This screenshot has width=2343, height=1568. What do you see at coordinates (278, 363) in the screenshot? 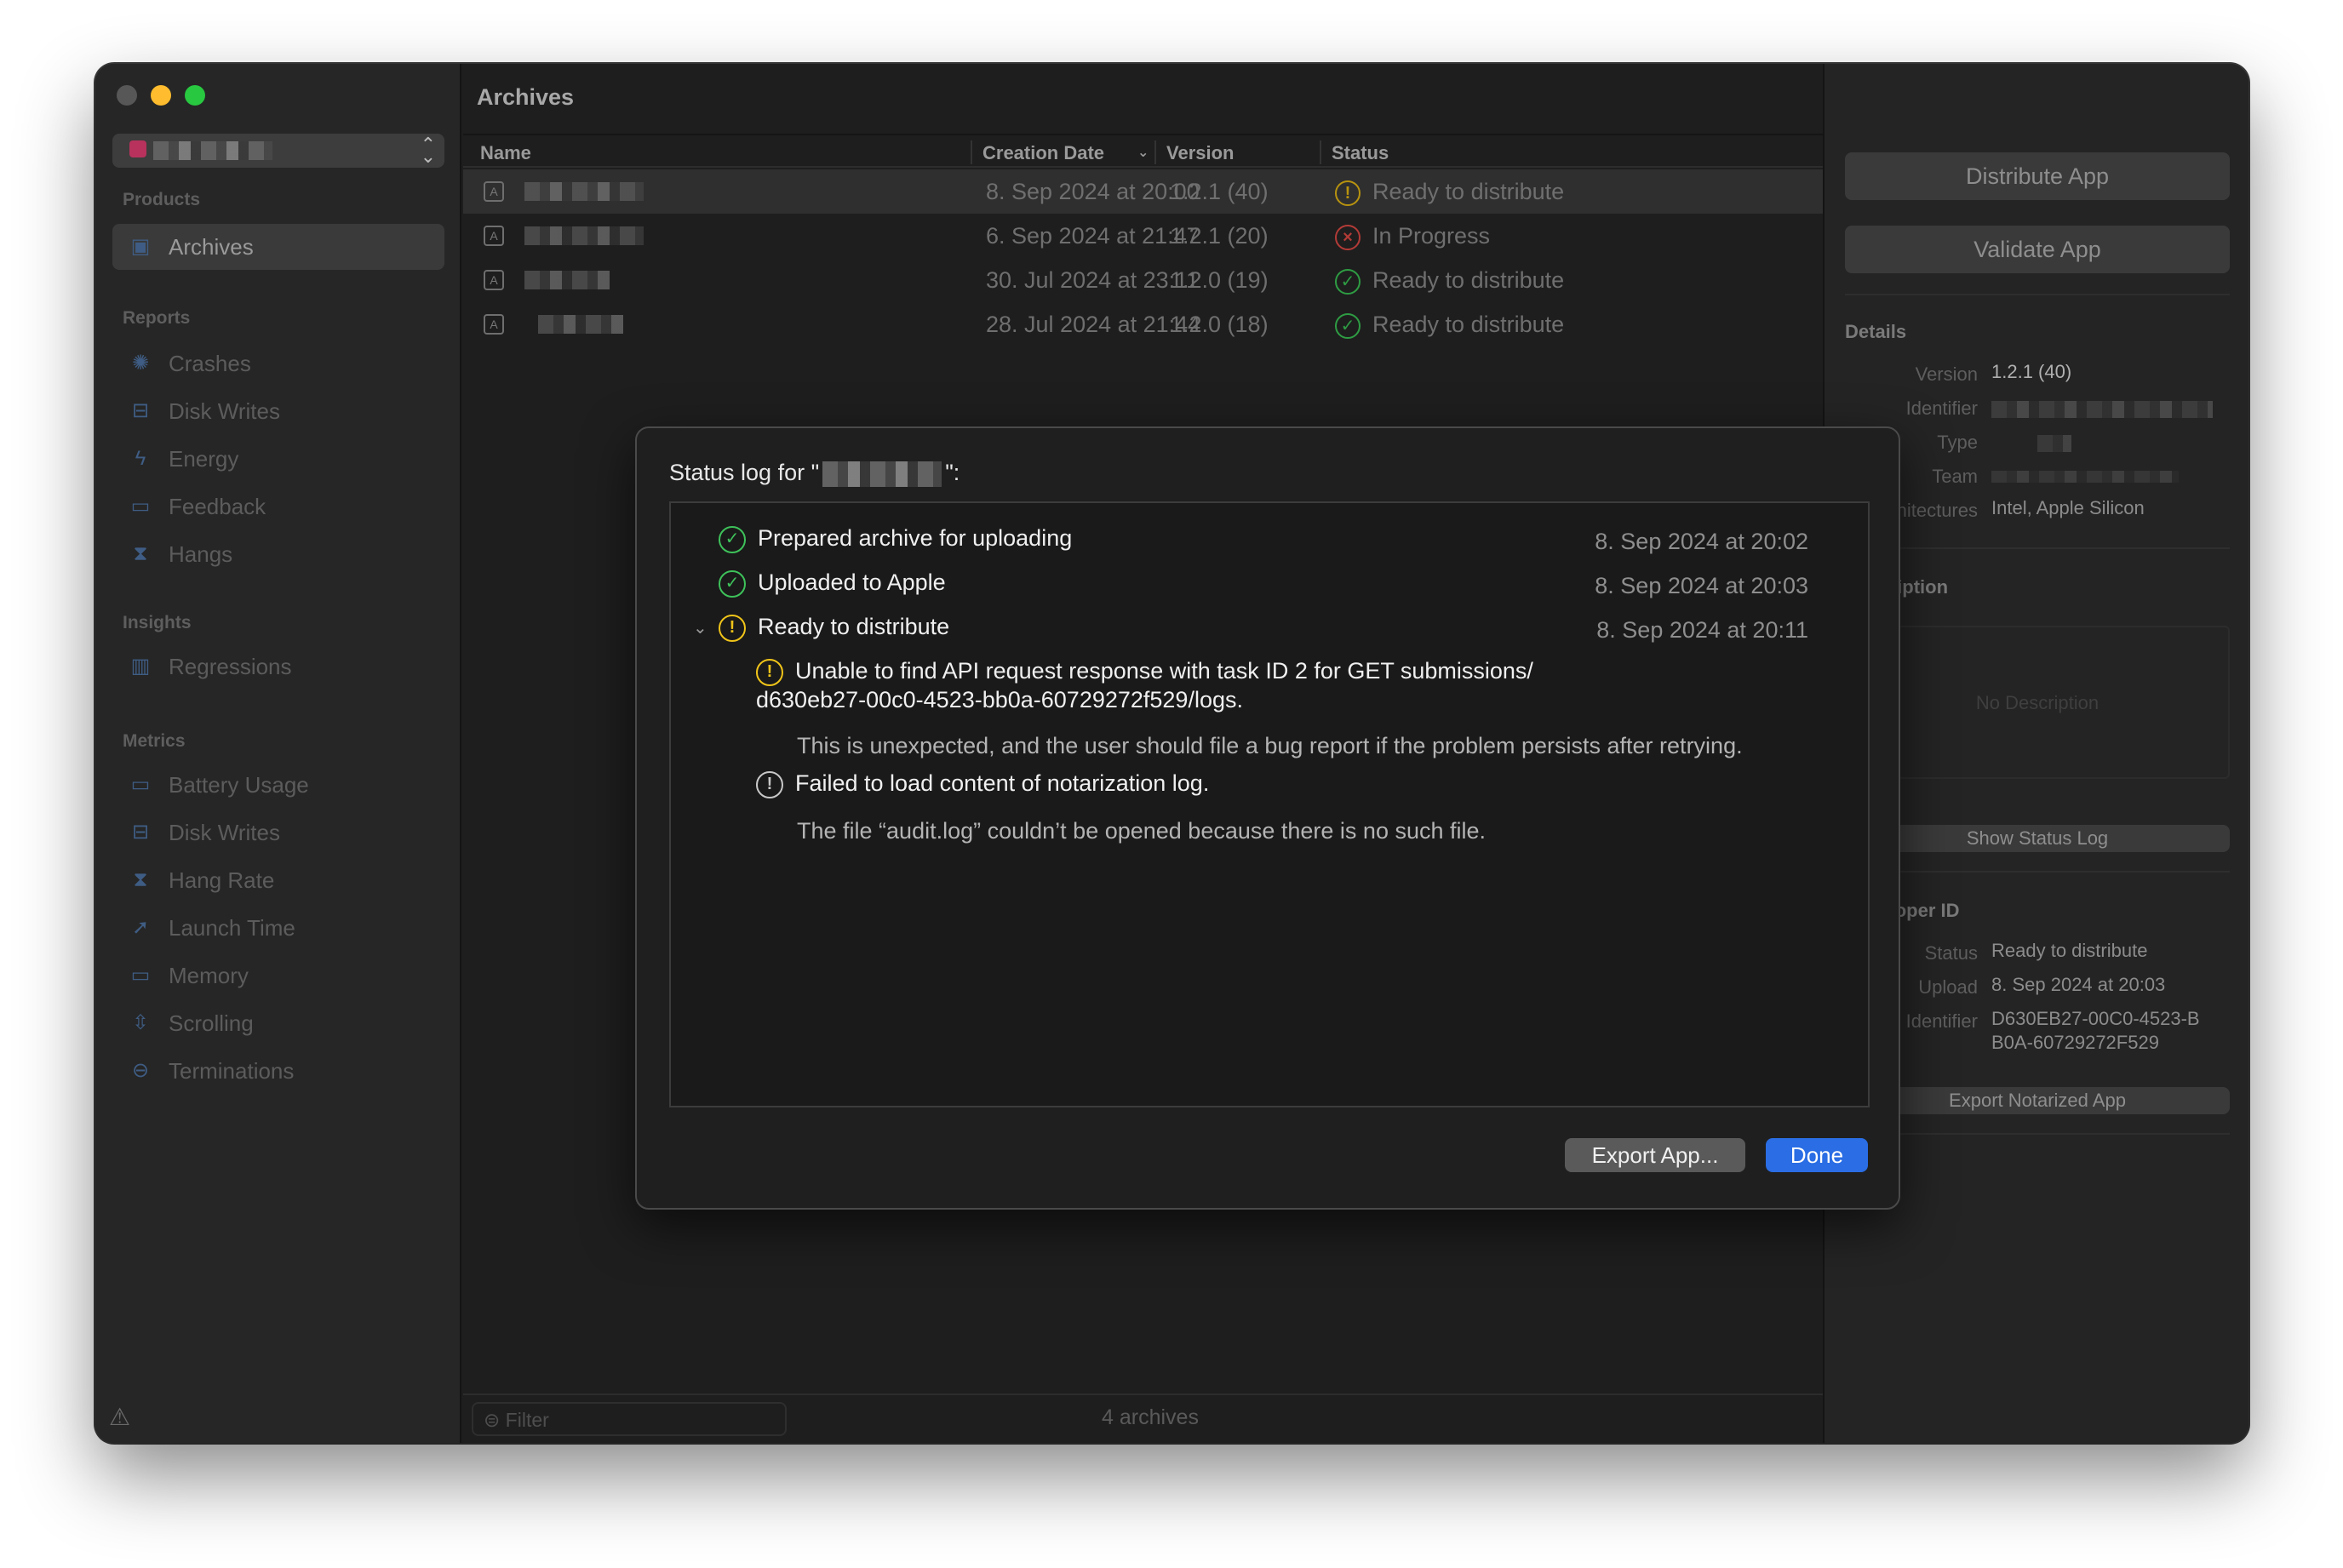
I see `sidebar-item-crashes: ✺ Crashes` at bounding box center [278, 363].